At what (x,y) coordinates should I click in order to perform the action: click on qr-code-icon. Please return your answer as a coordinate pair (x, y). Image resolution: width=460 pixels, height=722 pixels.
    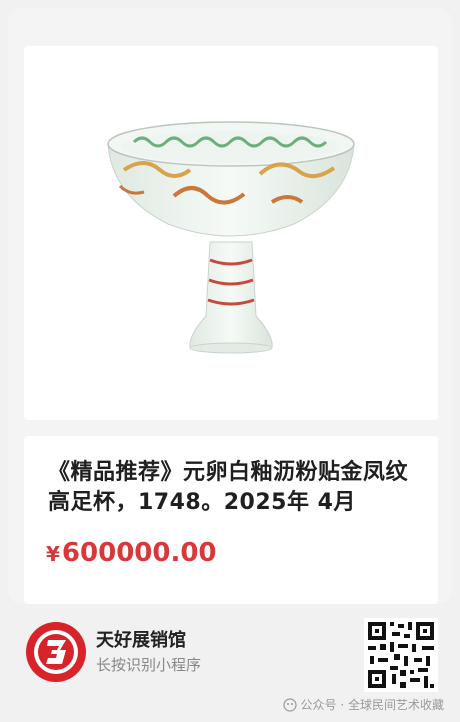
    Looking at the image, I should click on (401, 655).